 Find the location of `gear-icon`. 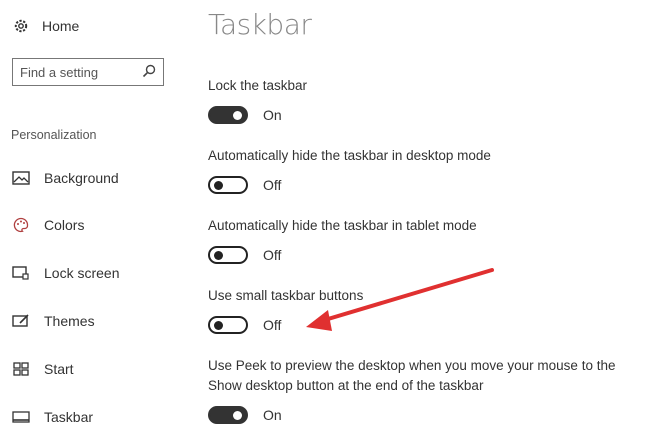

gear-icon is located at coordinates (21, 26).